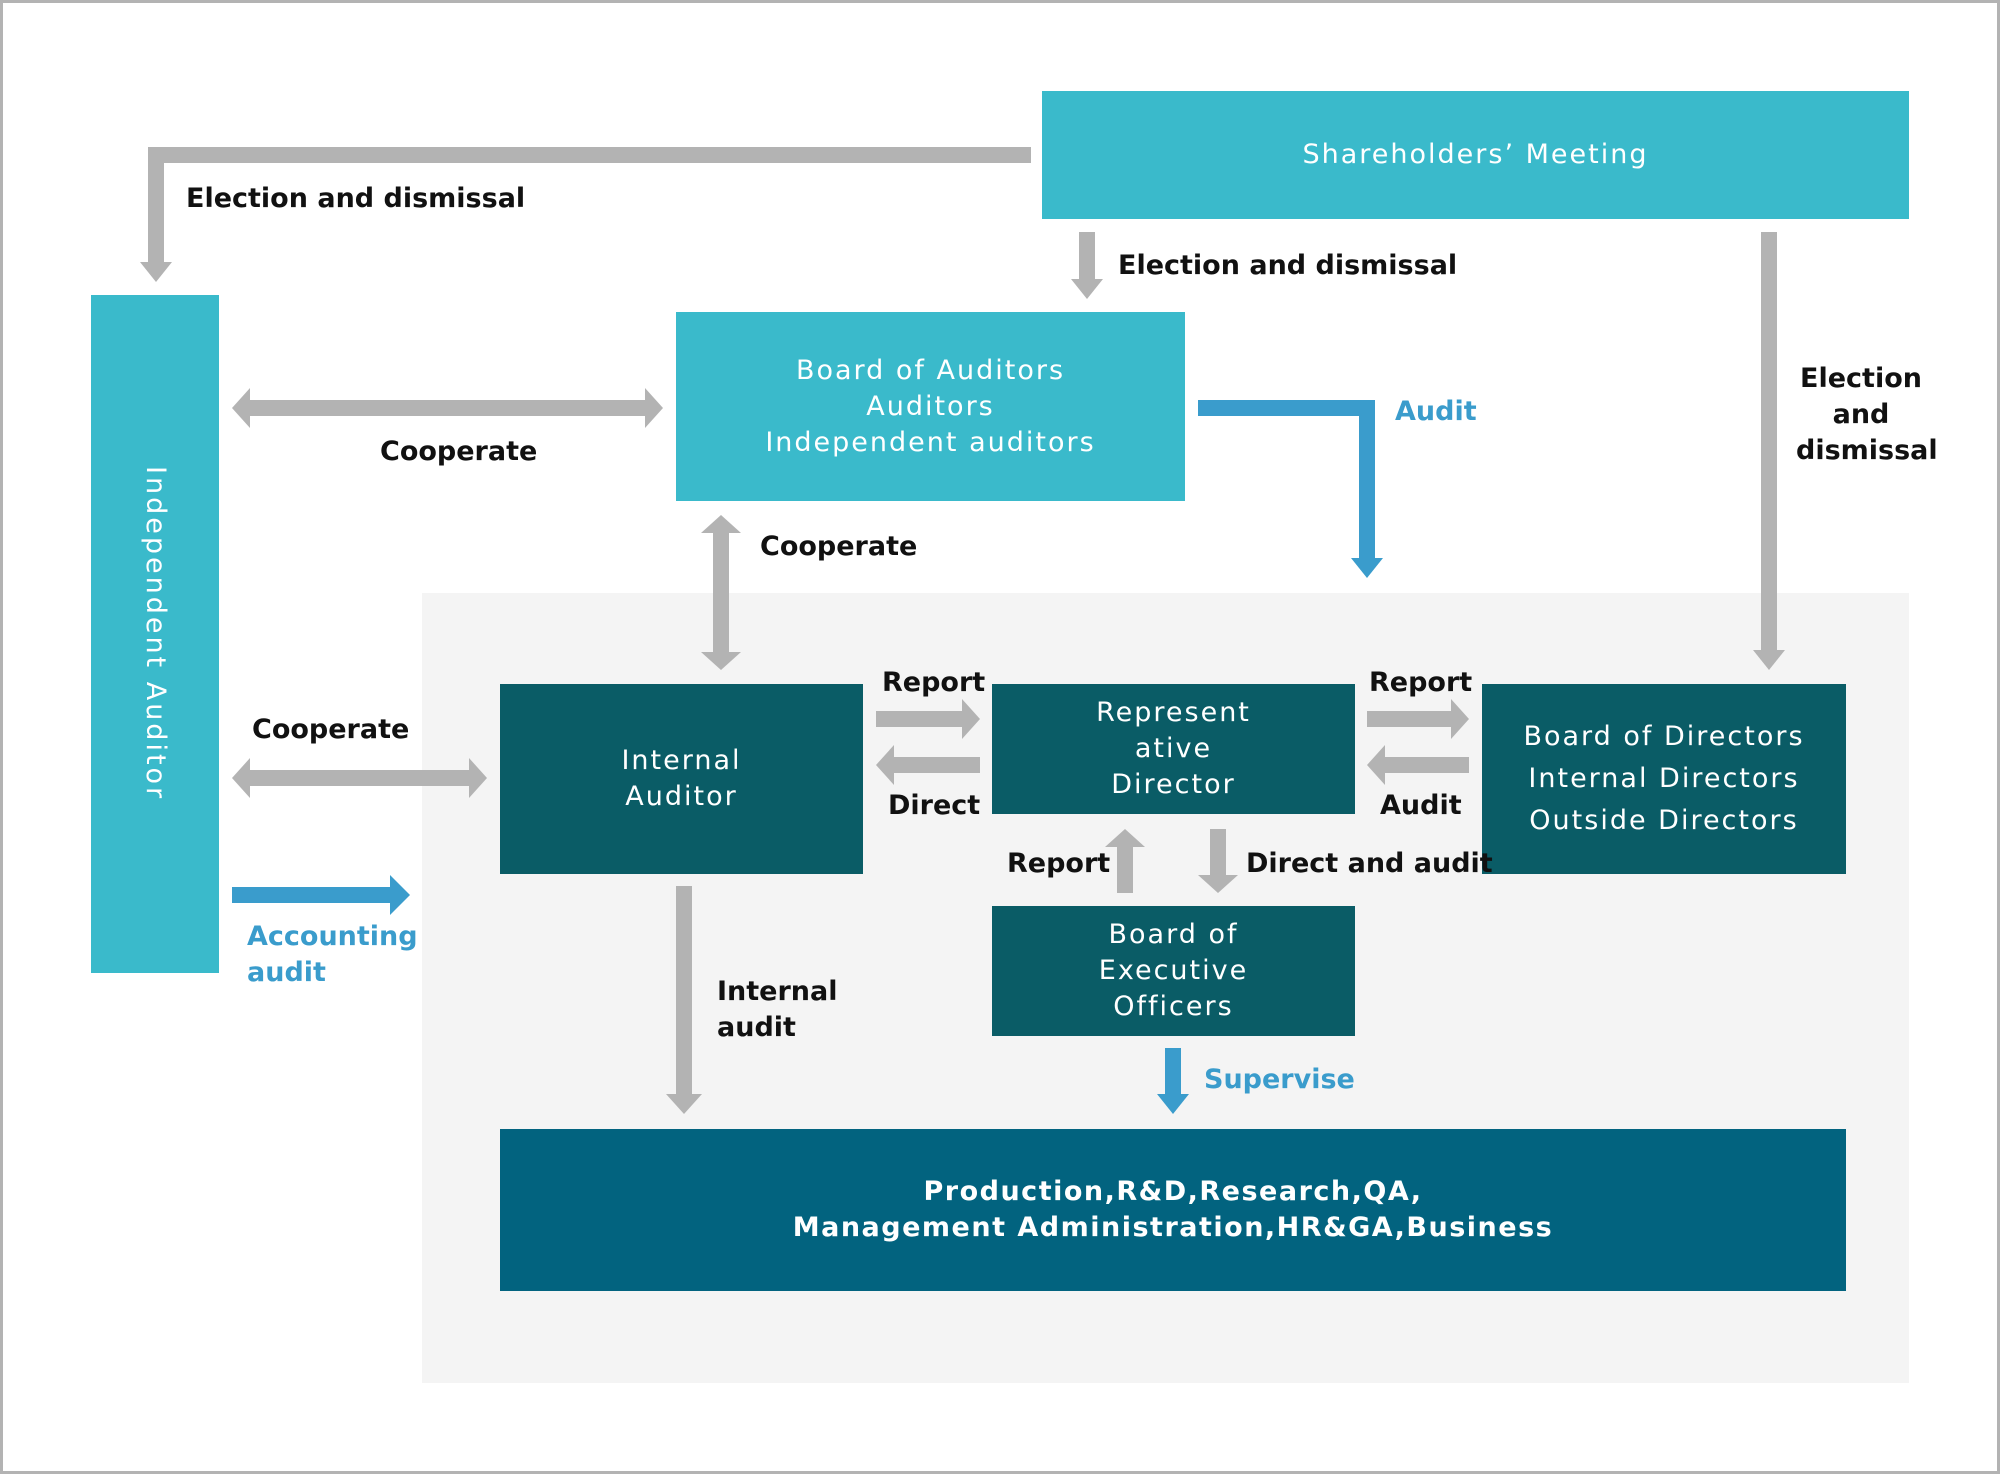 This screenshot has width=2000, height=1474. I want to click on board-of-directors-line: Internal Directors, so click(1664, 778).